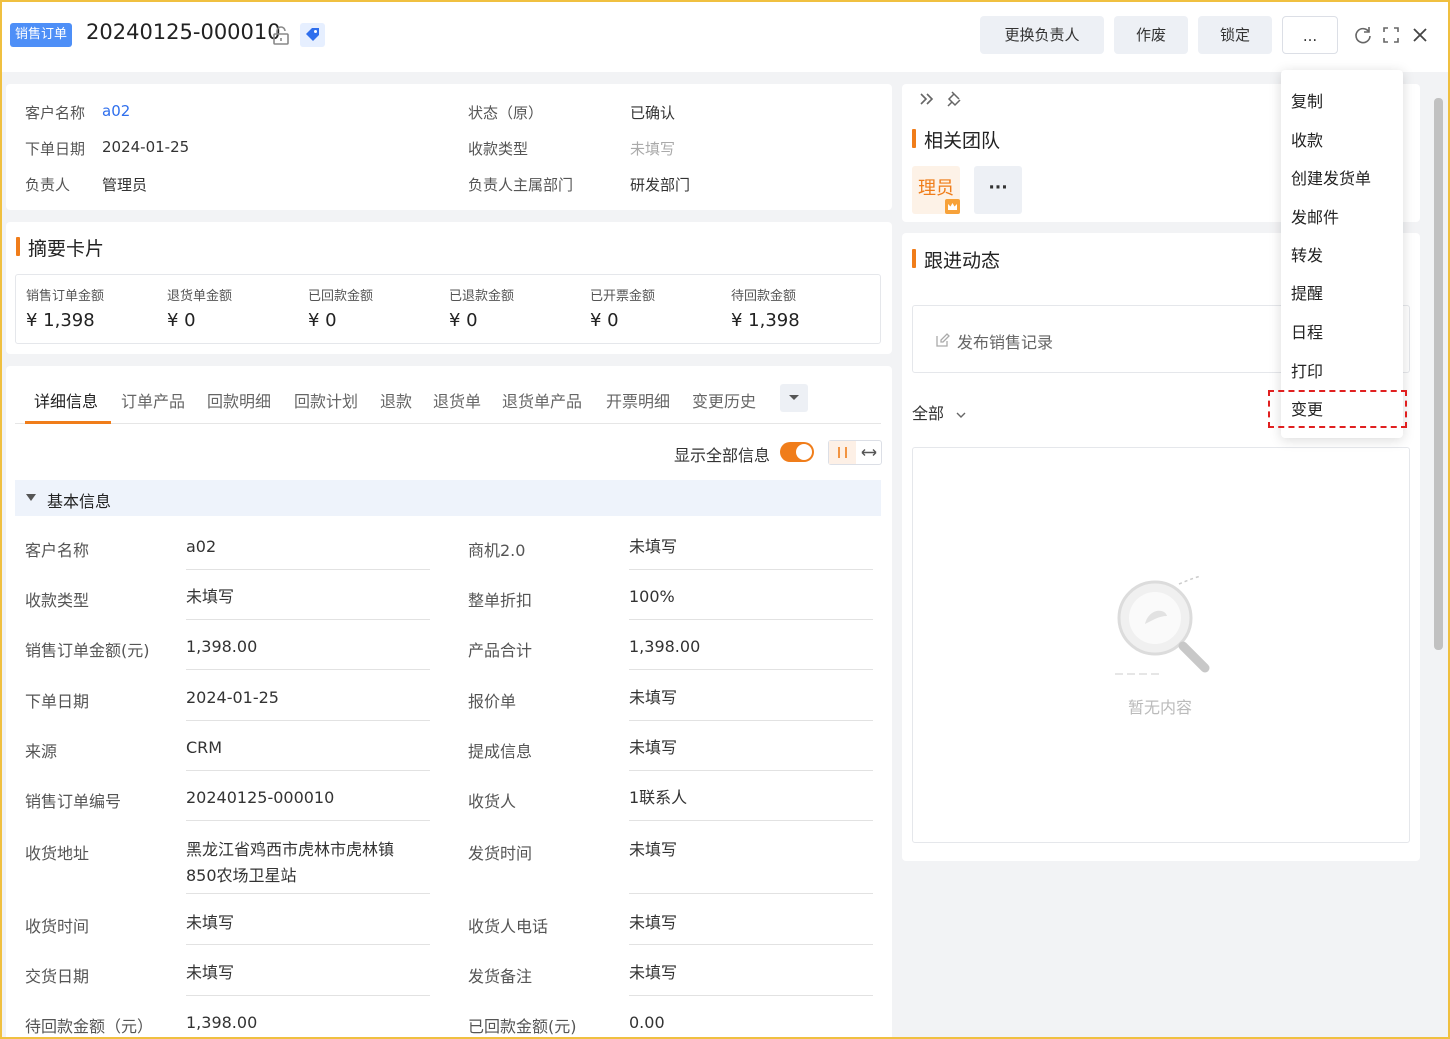  Describe the element at coordinates (482, 296) in the screenshot. I see `summary-label: 已退款金额` at that location.